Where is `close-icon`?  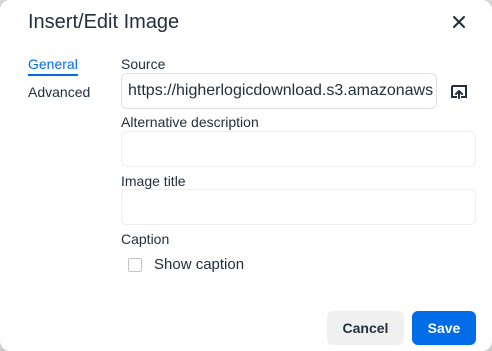
close-icon is located at coordinates (459, 22).